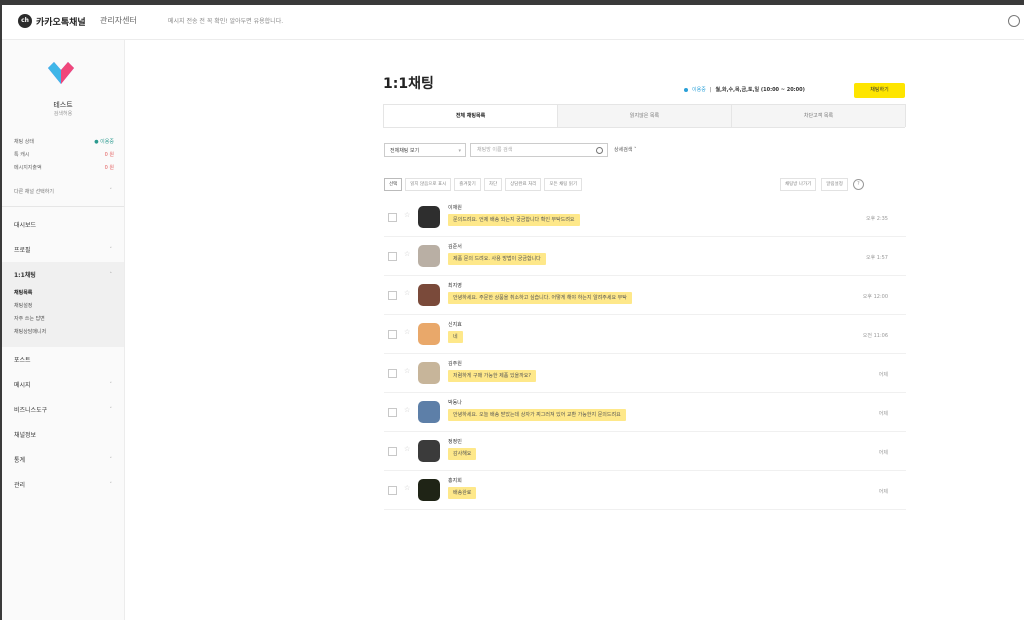  What do you see at coordinates (63, 484) in the screenshot?
I see `sidebar-item-management: 관리 ˅` at bounding box center [63, 484].